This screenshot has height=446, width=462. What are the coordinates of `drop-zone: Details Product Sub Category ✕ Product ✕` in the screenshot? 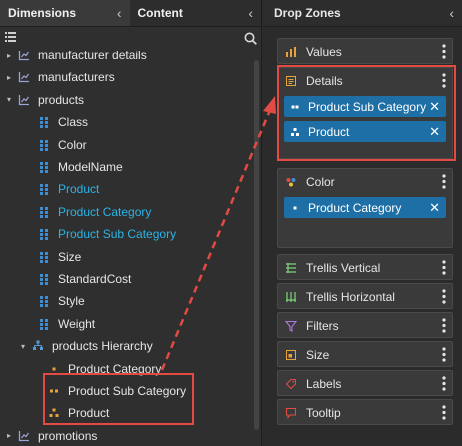 It's located at (365, 113).